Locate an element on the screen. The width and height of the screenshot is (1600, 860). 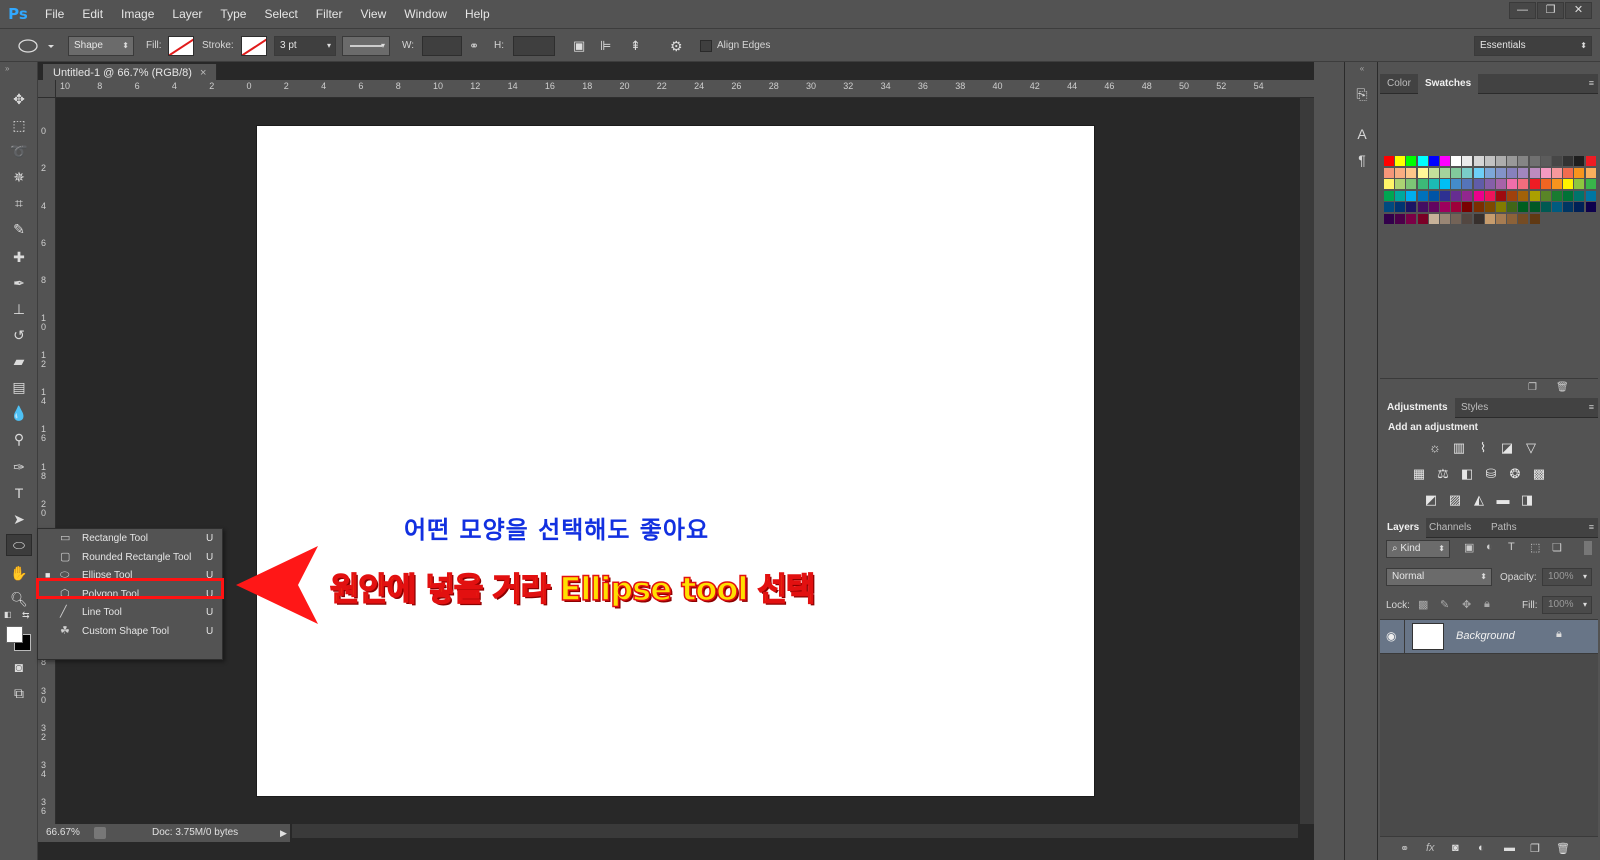
lock-transparent-icon: ▩ is located at coordinates (1423, 604).